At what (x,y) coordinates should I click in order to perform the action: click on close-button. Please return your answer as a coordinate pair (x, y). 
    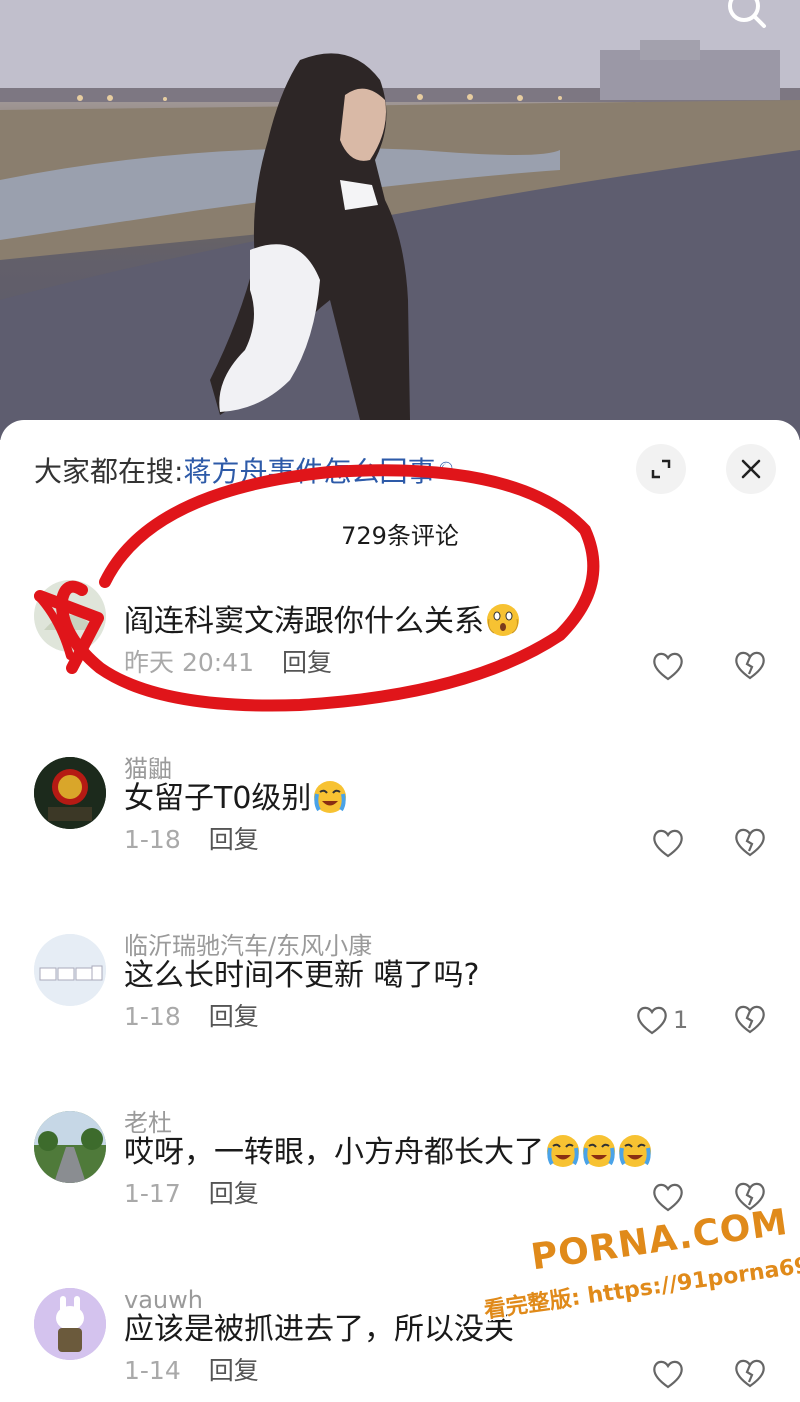
    Looking at the image, I should click on (751, 469).